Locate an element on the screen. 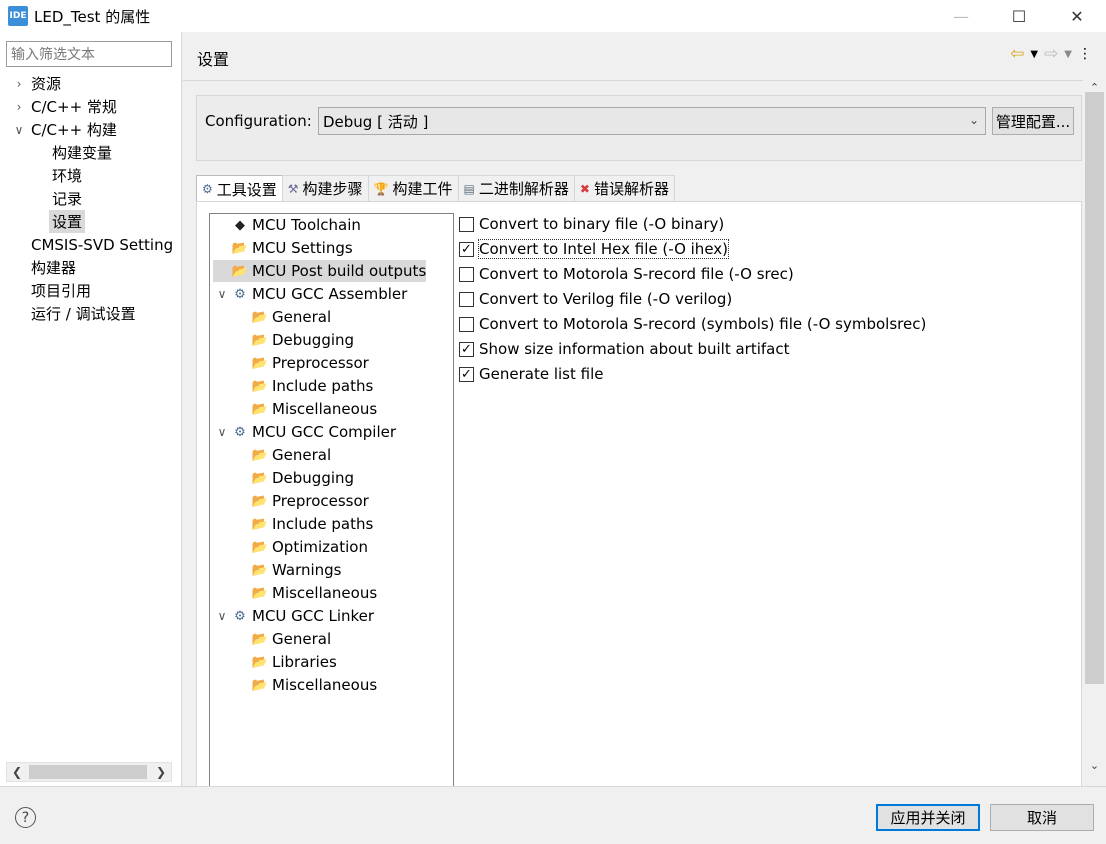  vertical-scrollbar: ⌃ ⌄ is located at coordinates (1094, 433).